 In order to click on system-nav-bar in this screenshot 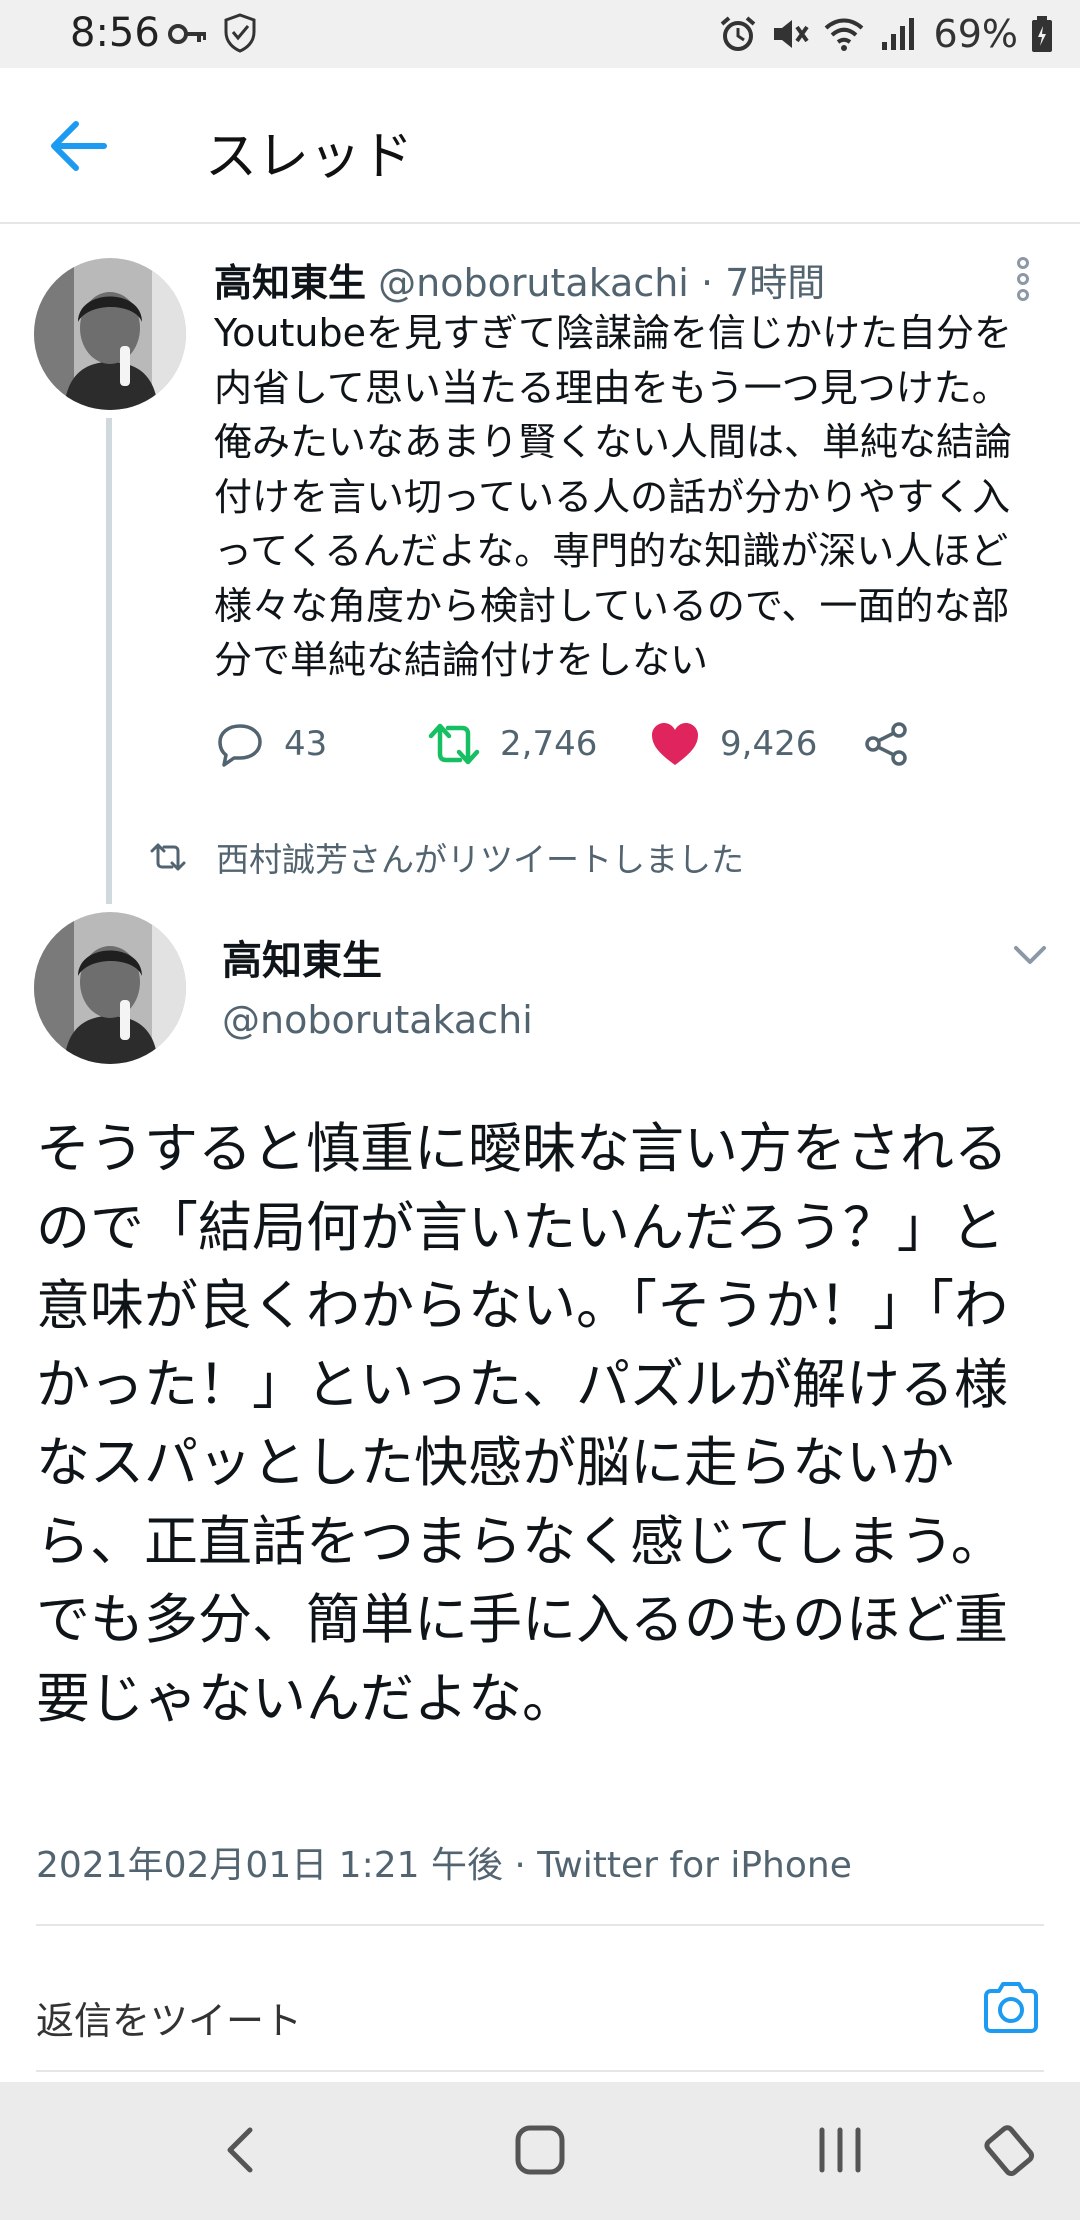, I will do `click(540, 2151)`.